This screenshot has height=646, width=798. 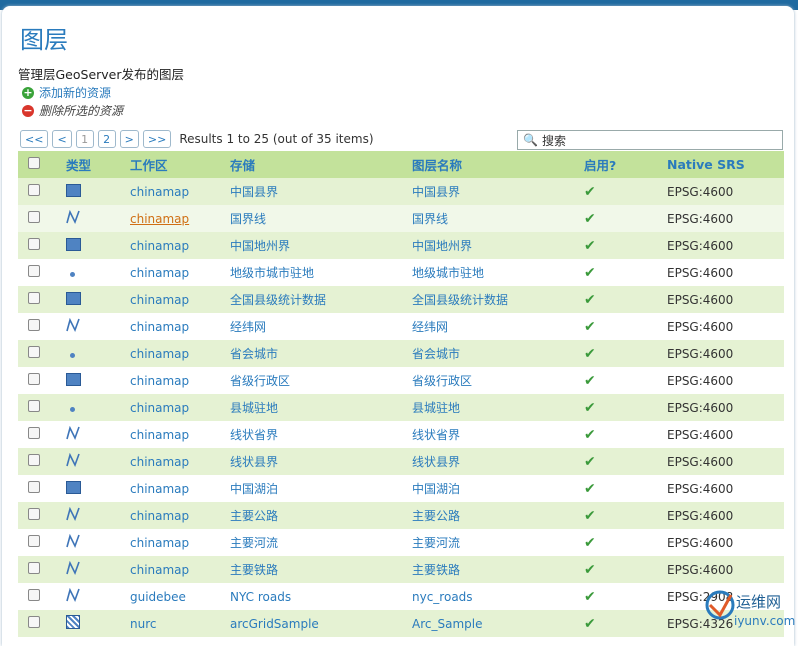 What do you see at coordinates (401, 569) in the screenshot?
I see `table-row: chinamap 主要铁路 主要铁路 ✔ EPSG:4600` at bounding box center [401, 569].